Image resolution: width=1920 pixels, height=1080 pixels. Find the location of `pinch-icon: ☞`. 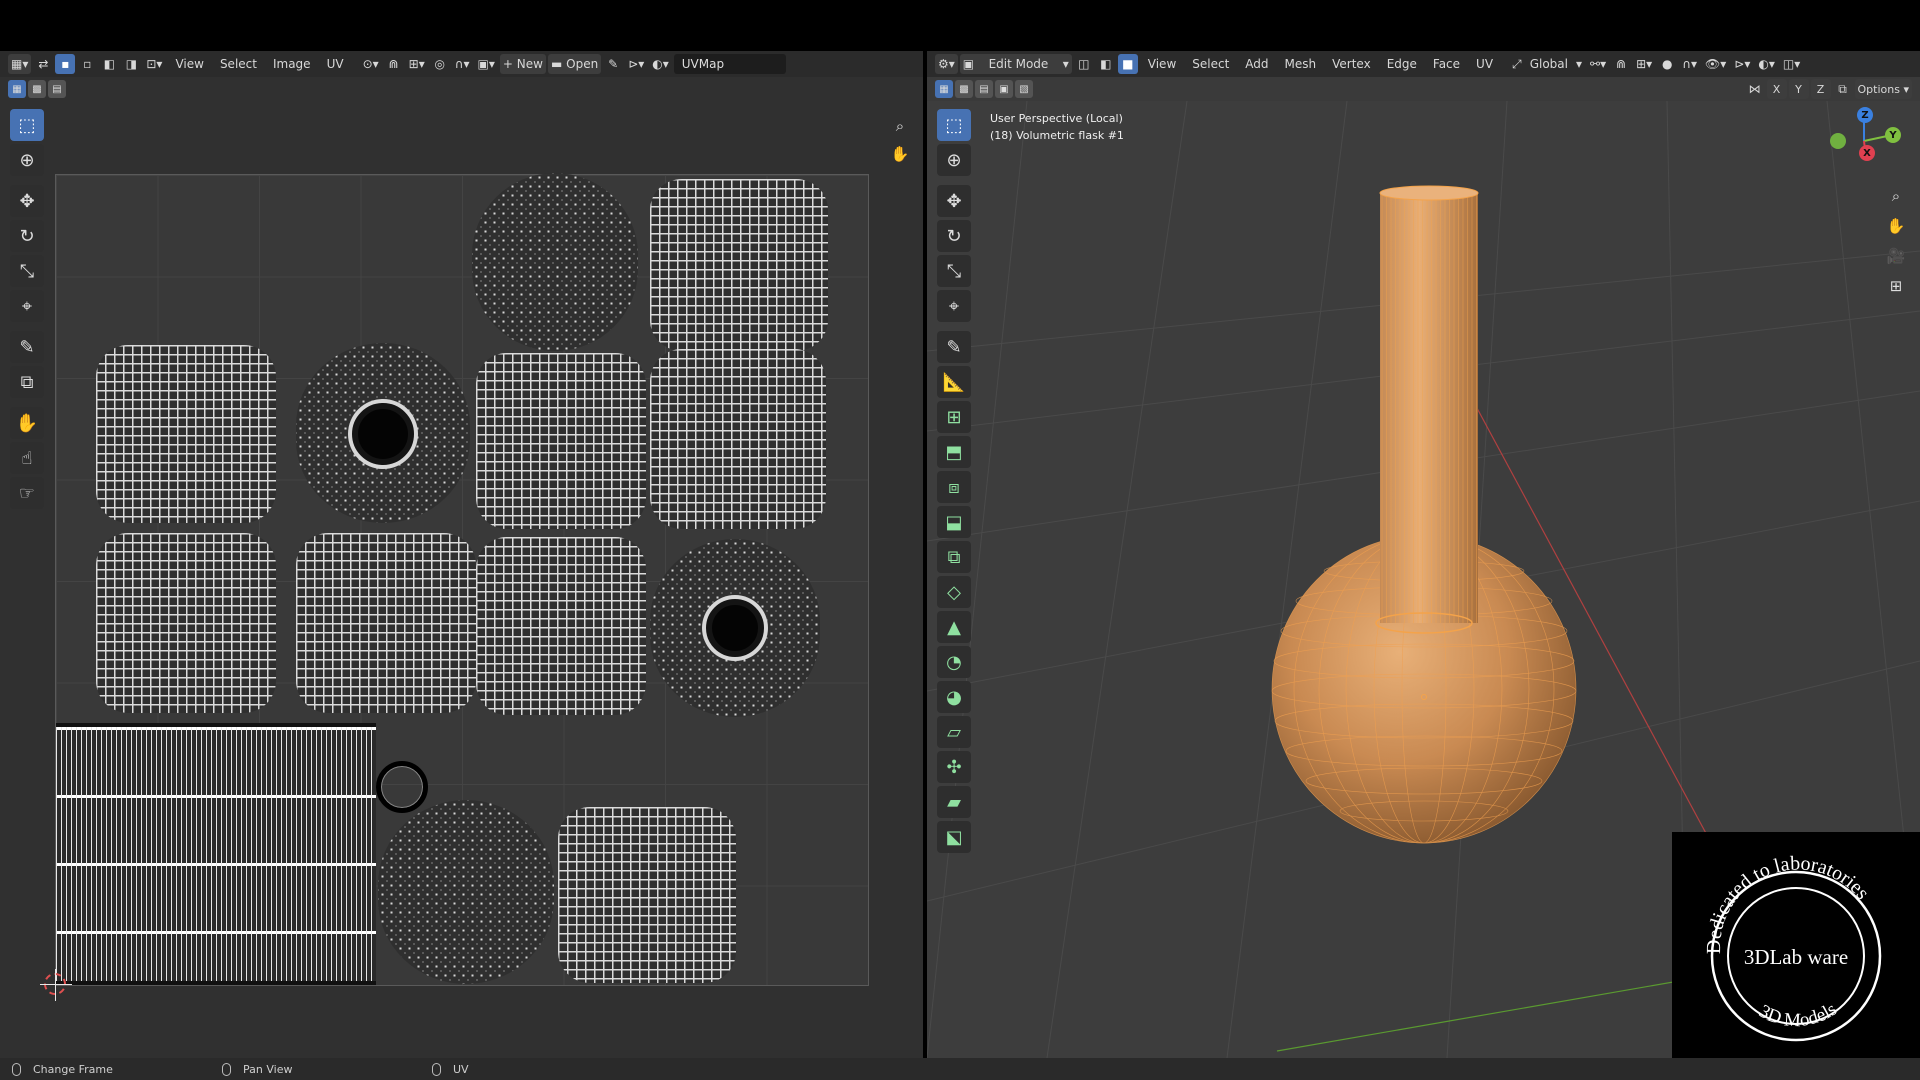

pinch-icon: ☞ is located at coordinates (27, 493).